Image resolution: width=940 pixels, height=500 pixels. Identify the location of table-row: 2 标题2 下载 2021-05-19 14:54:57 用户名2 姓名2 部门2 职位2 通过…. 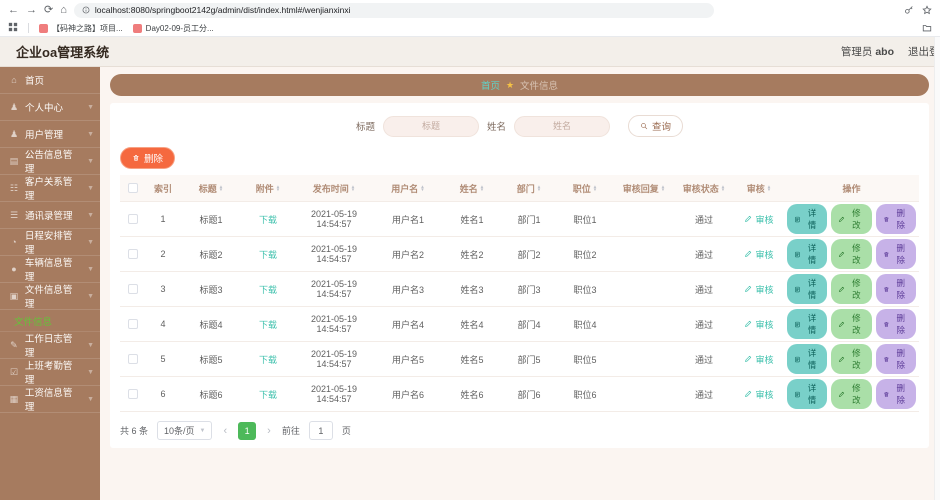
(519, 254).